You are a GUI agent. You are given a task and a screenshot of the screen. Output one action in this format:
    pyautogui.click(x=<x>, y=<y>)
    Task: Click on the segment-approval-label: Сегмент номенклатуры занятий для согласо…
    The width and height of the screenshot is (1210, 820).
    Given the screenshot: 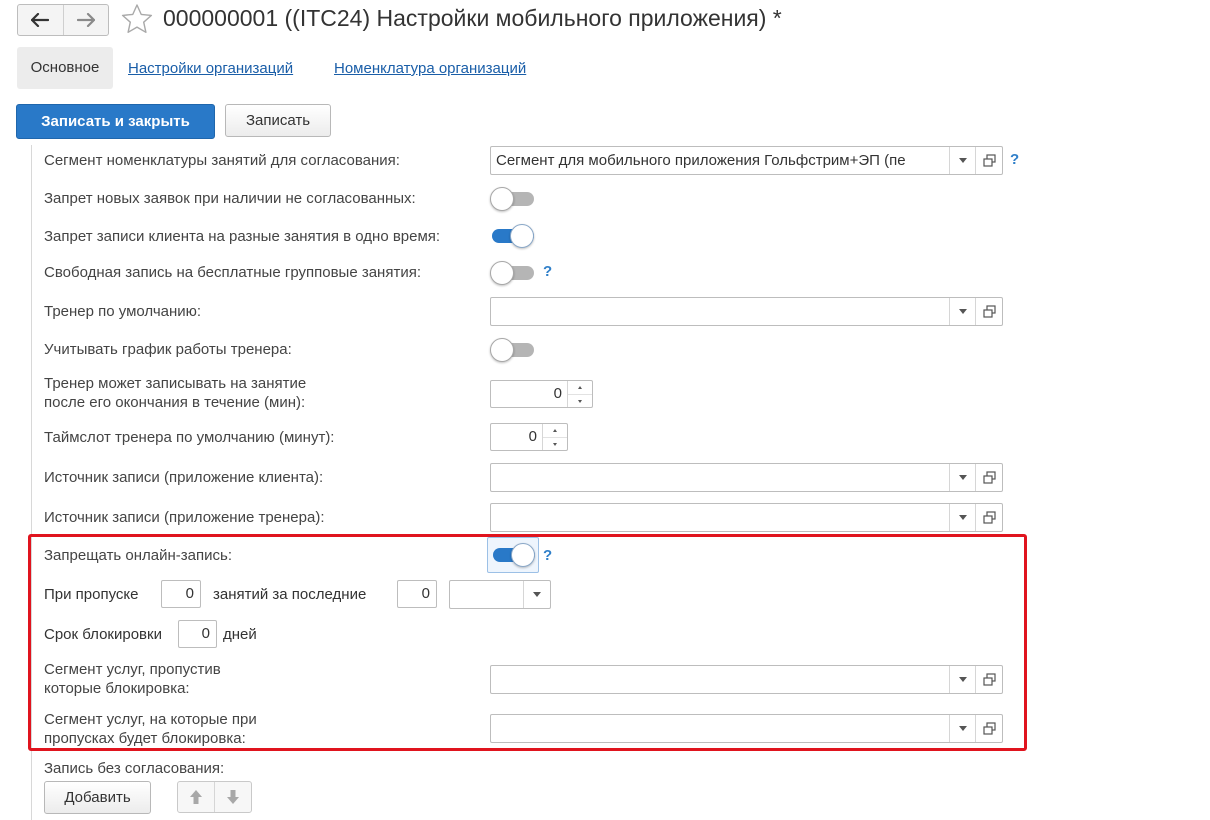 What is the action you would take?
    pyautogui.click(x=222, y=160)
    